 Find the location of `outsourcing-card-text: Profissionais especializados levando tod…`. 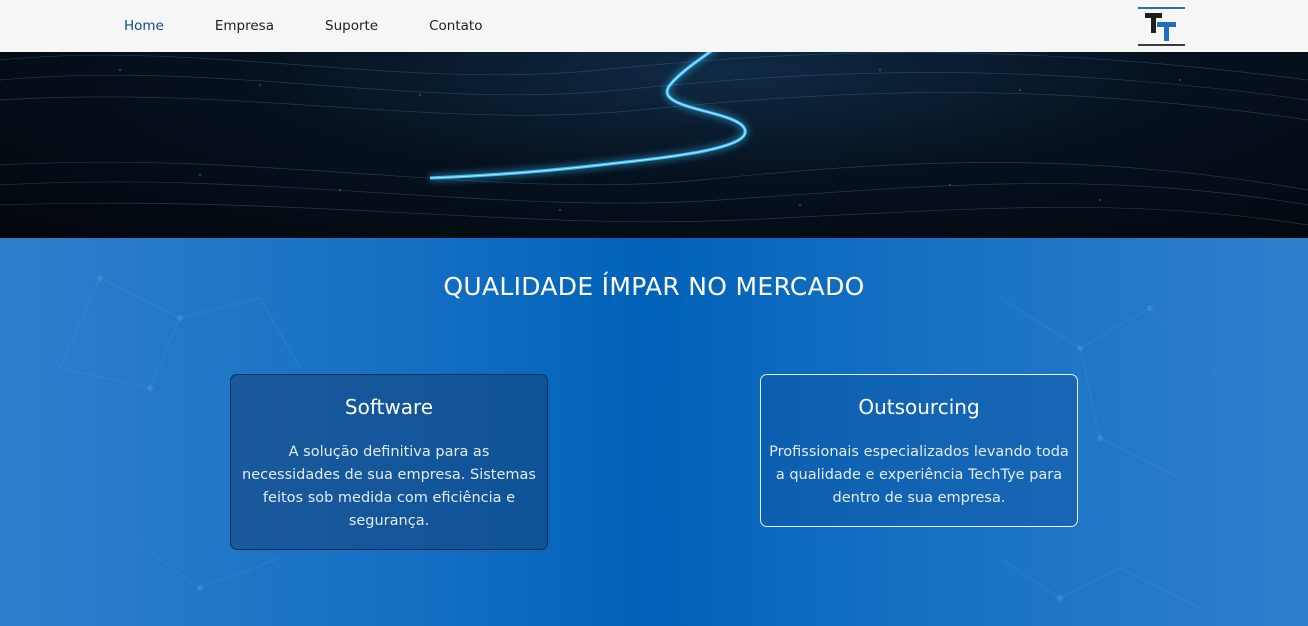

outsourcing-card-text: Profissionais especializados levando tod… is located at coordinates (919, 475).